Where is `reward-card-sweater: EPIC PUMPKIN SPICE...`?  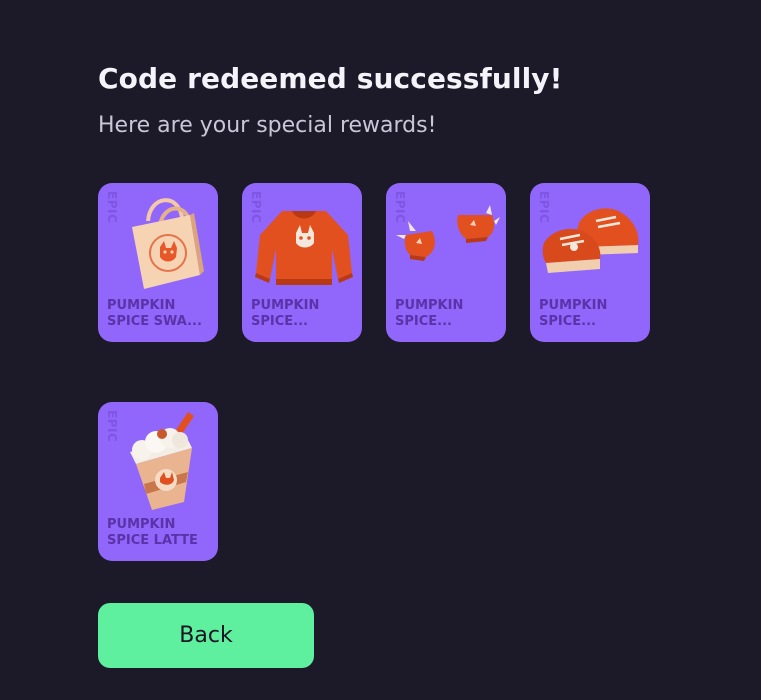
reward-card-sweater: EPIC PUMPKIN SPICE... is located at coordinates (302, 262).